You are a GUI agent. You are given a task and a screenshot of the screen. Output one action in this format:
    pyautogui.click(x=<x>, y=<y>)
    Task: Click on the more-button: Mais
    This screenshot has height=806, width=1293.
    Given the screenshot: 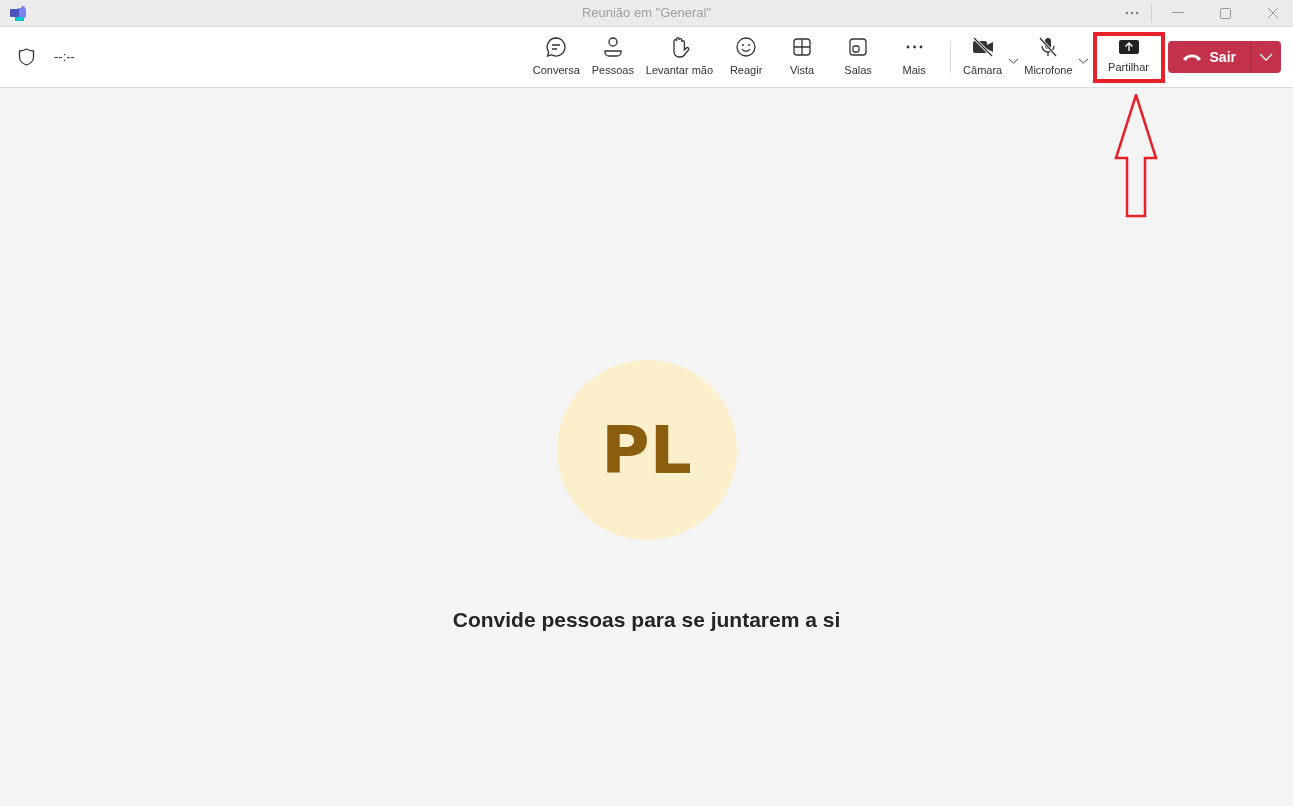 What is the action you would take?
    pyautogui.click(x=914, y=57)
    